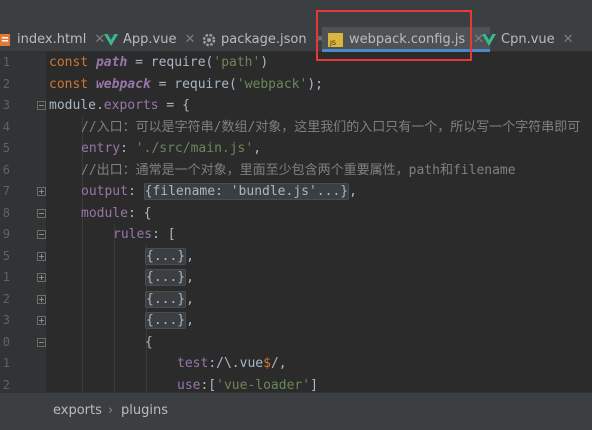 This screenshot has width=592, height=430. I want to click on tab-label: App.vue, so click(150, 39).